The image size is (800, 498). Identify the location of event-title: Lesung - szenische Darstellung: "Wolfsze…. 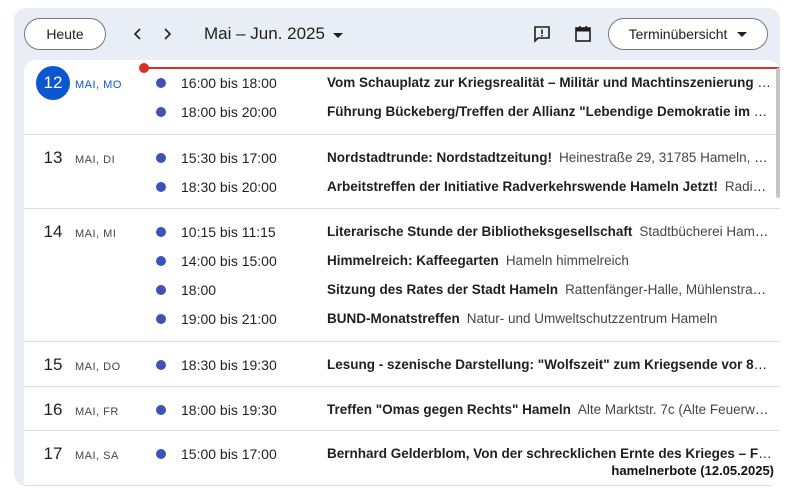
(549, 364).